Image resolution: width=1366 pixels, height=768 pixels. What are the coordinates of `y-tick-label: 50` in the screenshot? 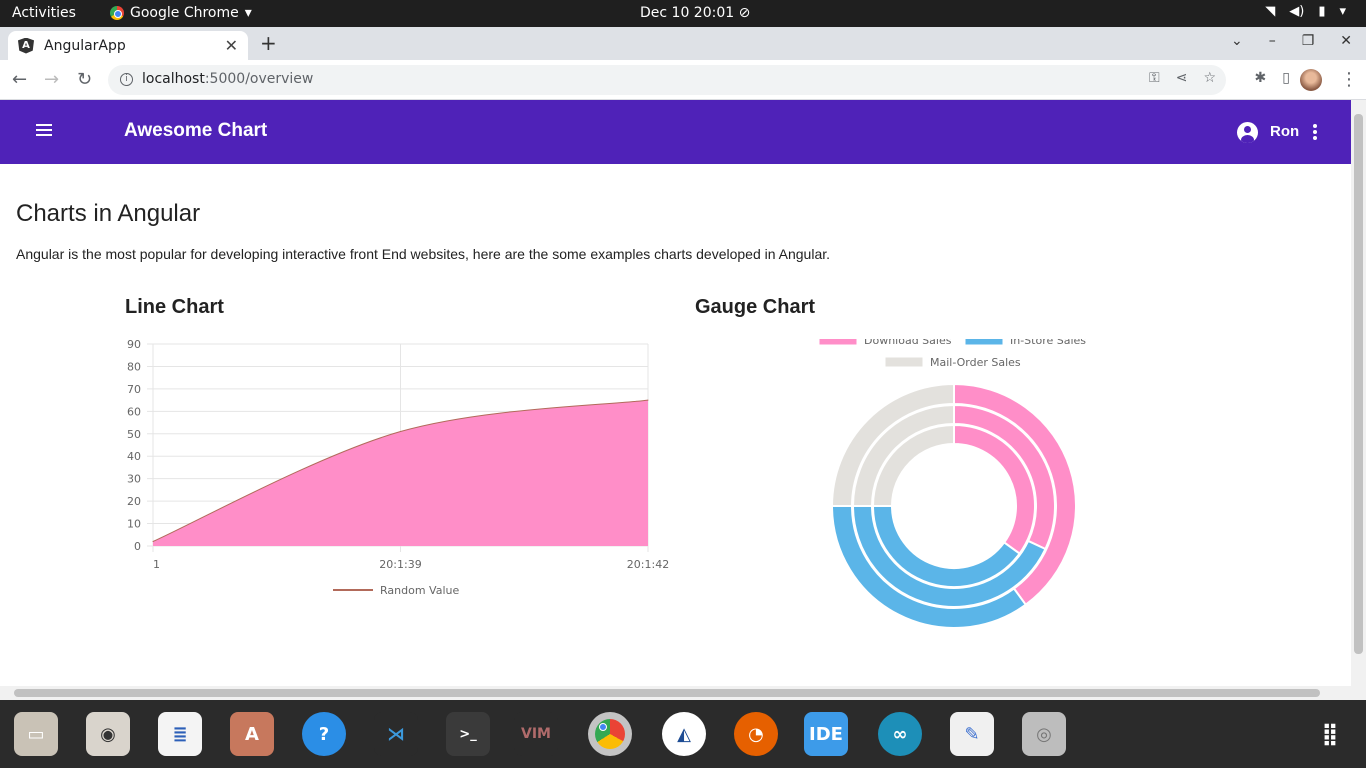 It's located at (134, 434).